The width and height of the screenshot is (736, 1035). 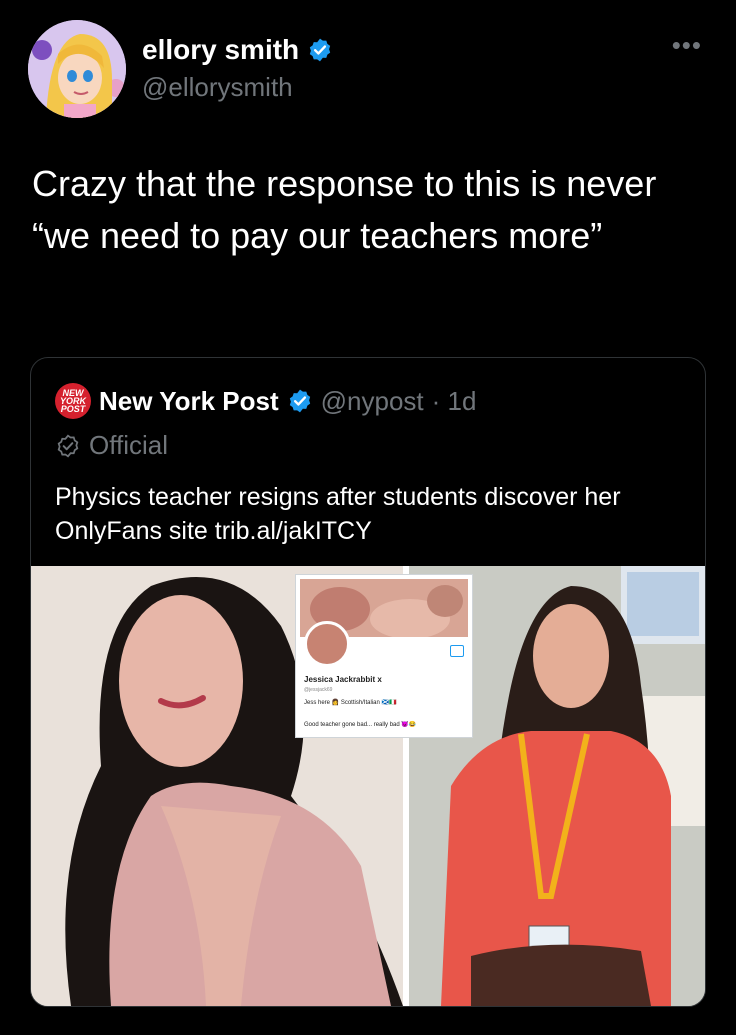 What do you see at coordinates (454, 400) in the screenshot?
I see `quoted-tweet-time: · 1d` at bounding box center [454, 400].